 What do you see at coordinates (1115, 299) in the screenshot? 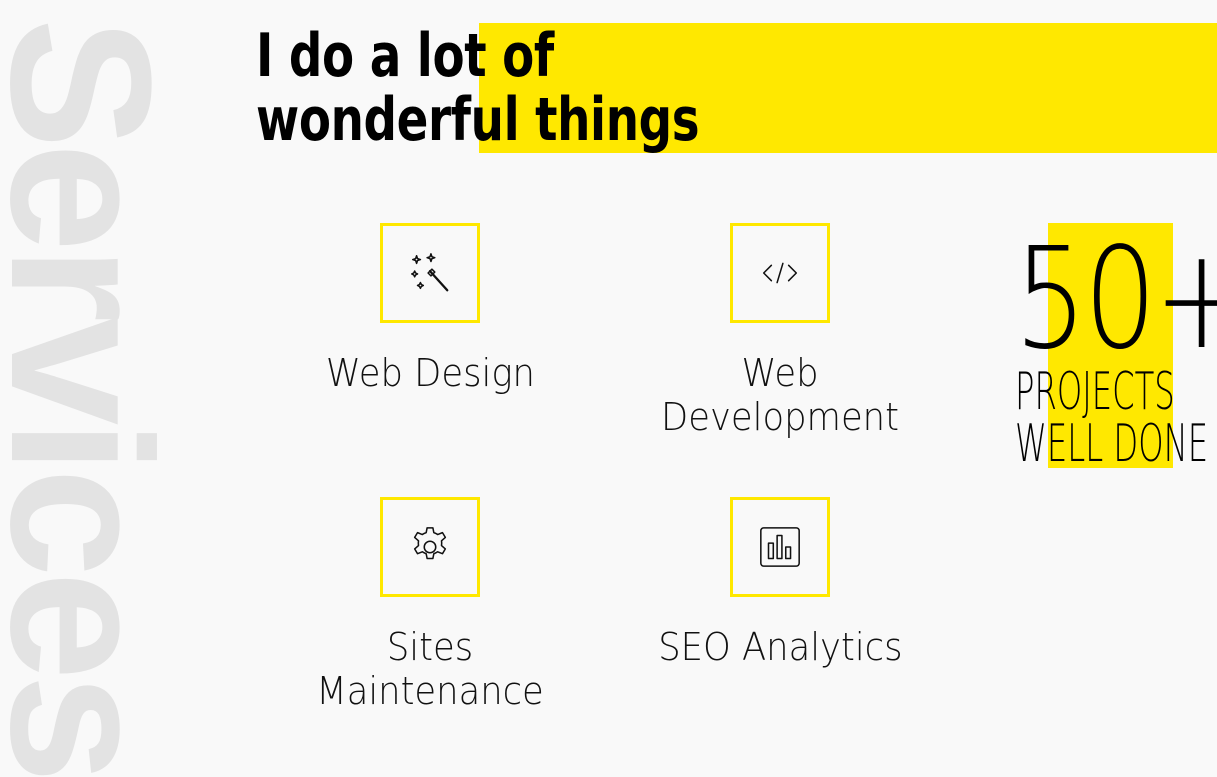
I see `stats-number: 50+` at bounding box center [1115, 299].